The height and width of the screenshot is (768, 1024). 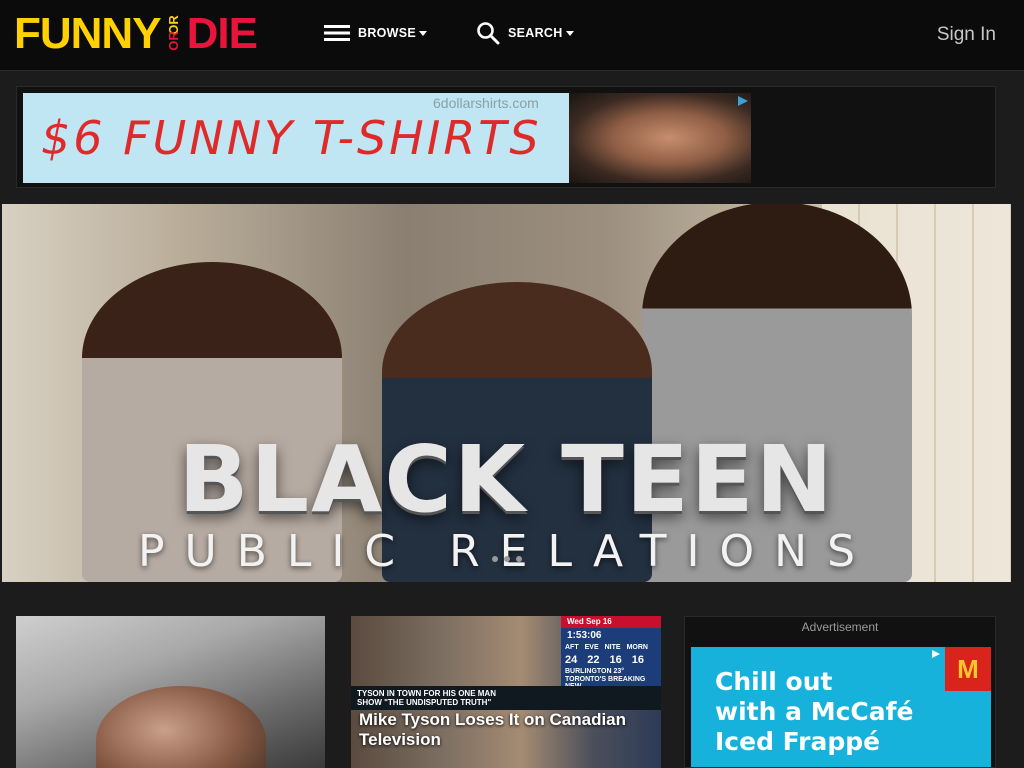 I want to click on carousel-dots, so click(x=507, y=559).